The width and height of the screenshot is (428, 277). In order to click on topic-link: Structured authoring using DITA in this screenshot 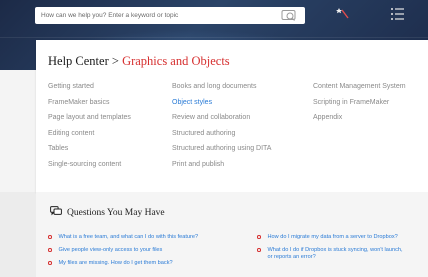, I will do `click(221, 153)`.